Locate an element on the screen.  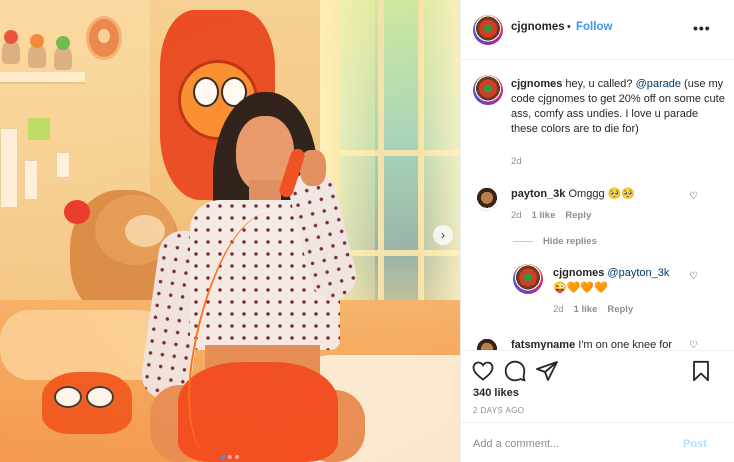
comment-time: 2d is located at coordinates (516, 215).